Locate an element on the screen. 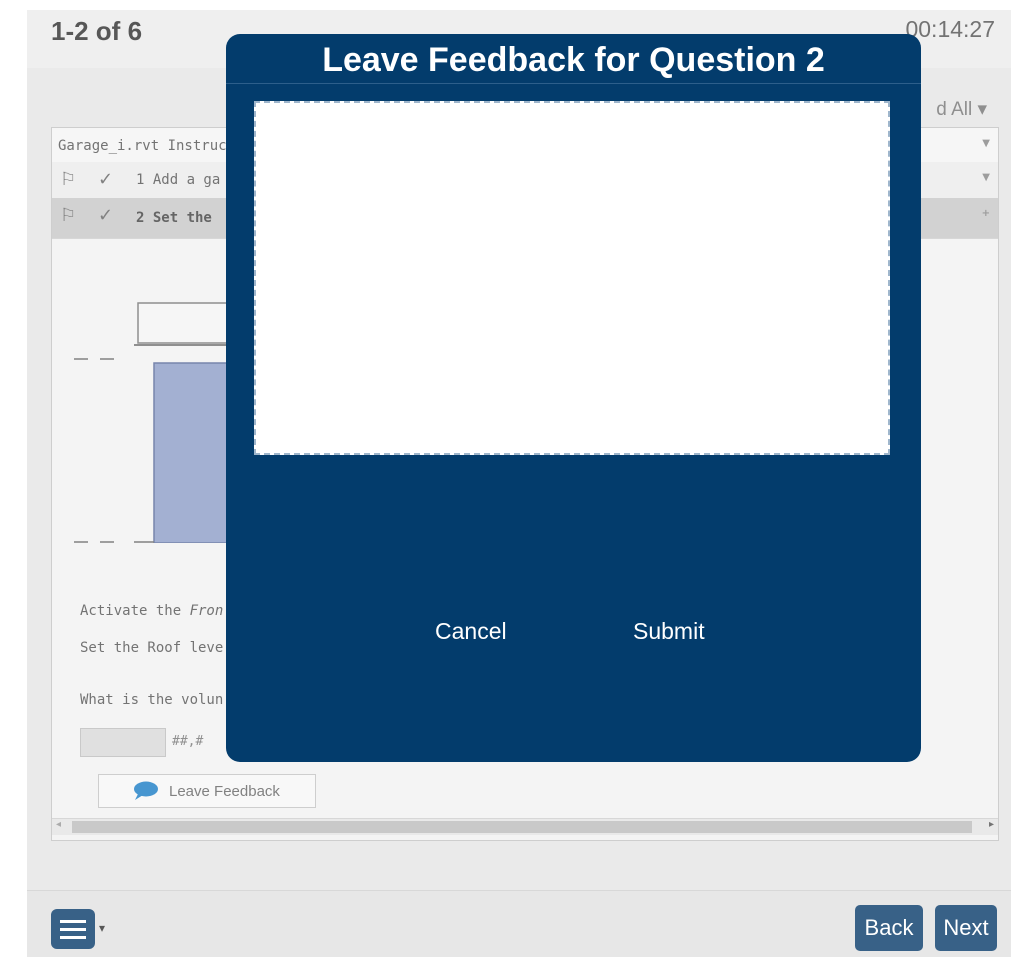  divider is located at coordinates (573, 83).